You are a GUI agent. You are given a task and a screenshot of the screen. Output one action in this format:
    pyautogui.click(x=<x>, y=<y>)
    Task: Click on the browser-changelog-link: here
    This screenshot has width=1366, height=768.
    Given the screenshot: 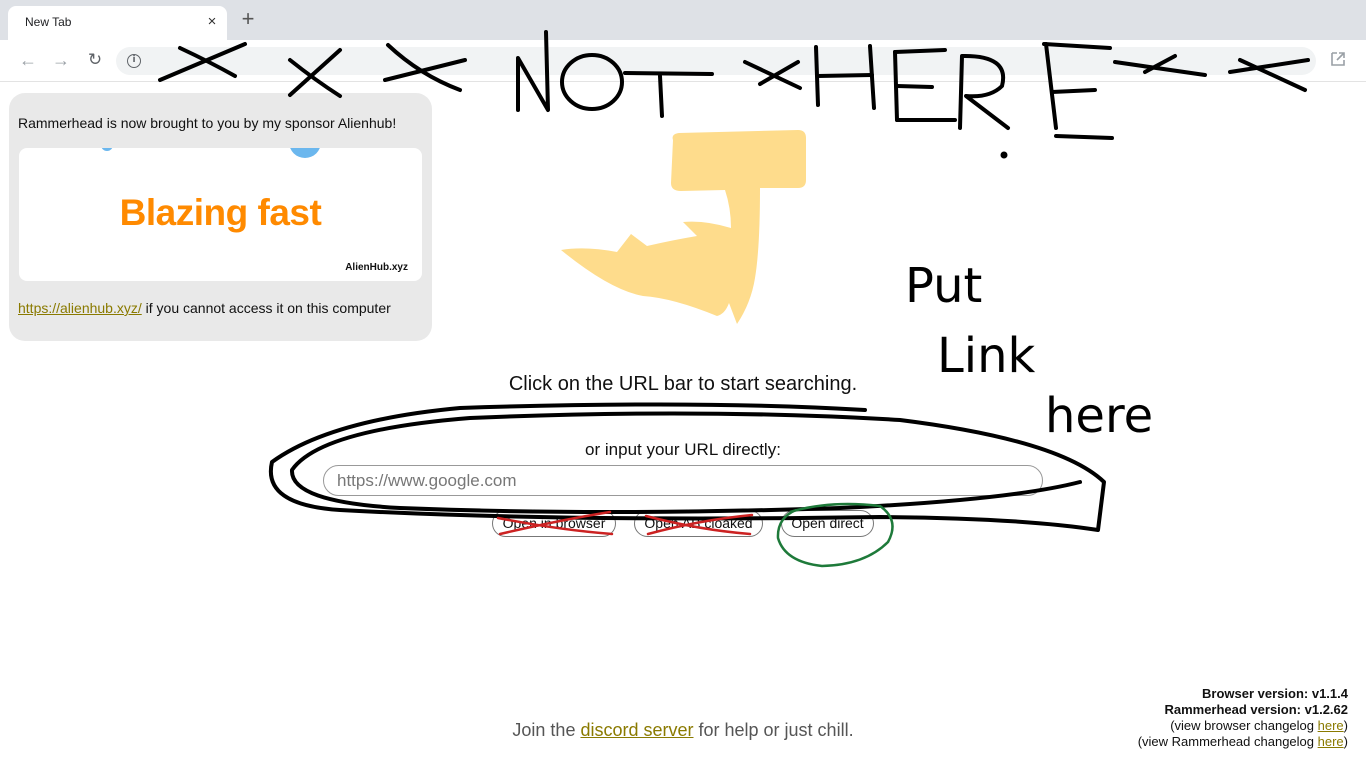 What is the action you would take?
    pyautogui.click(x=1331, y=725)
    